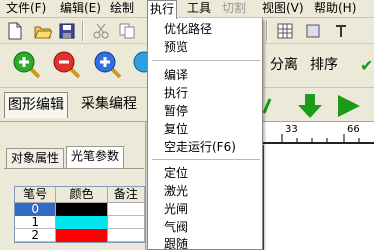 The width and height of the screenshot is (374, 250). What do you see at coordinates (15, 31) in the screenshot?
I see `new-file-icon` at bounding box center [15, 31].